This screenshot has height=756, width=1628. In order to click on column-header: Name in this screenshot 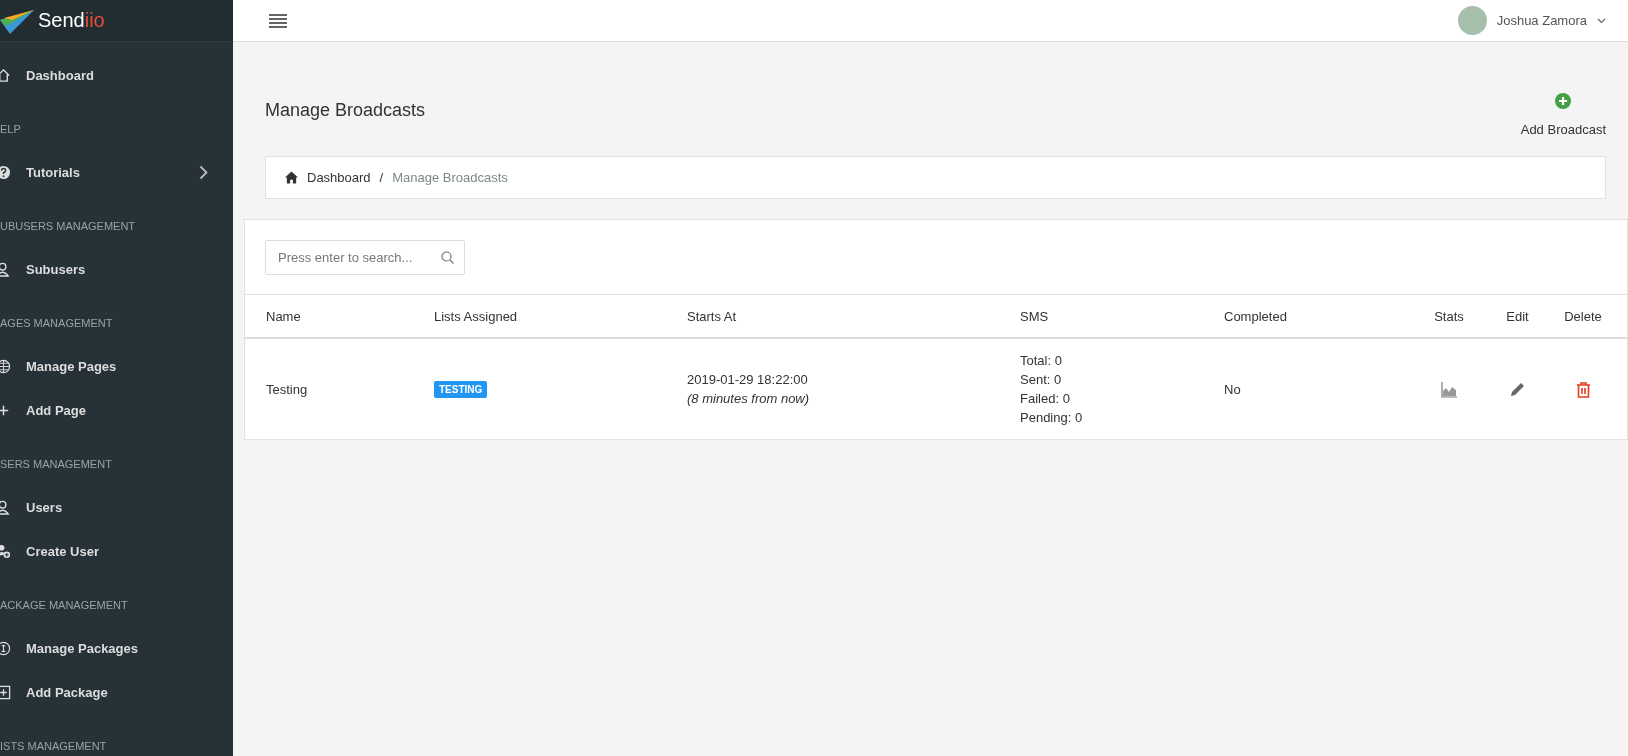, I will do `click(283, 316)`.